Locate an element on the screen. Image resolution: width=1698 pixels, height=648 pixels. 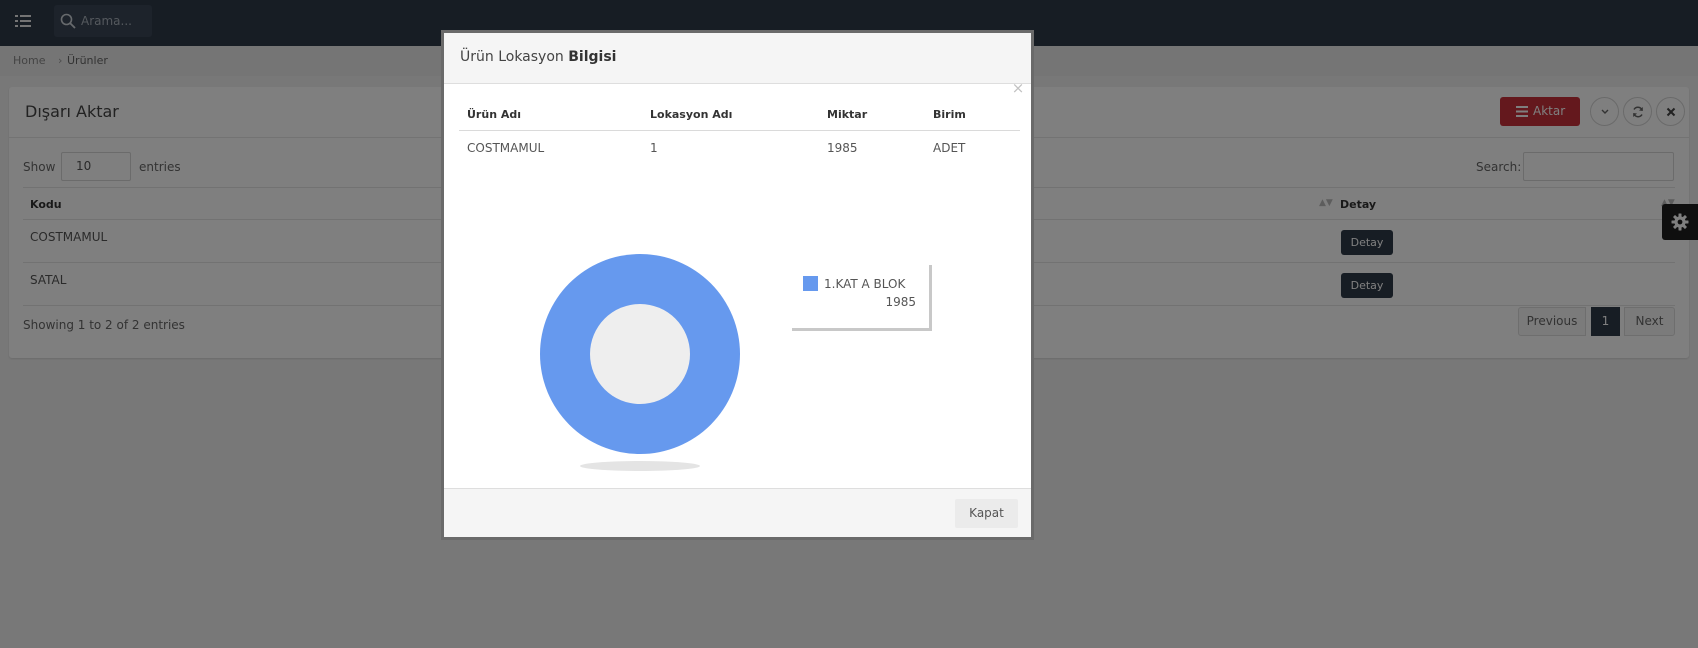
donut-shadow is located at coordinates (640, 466).